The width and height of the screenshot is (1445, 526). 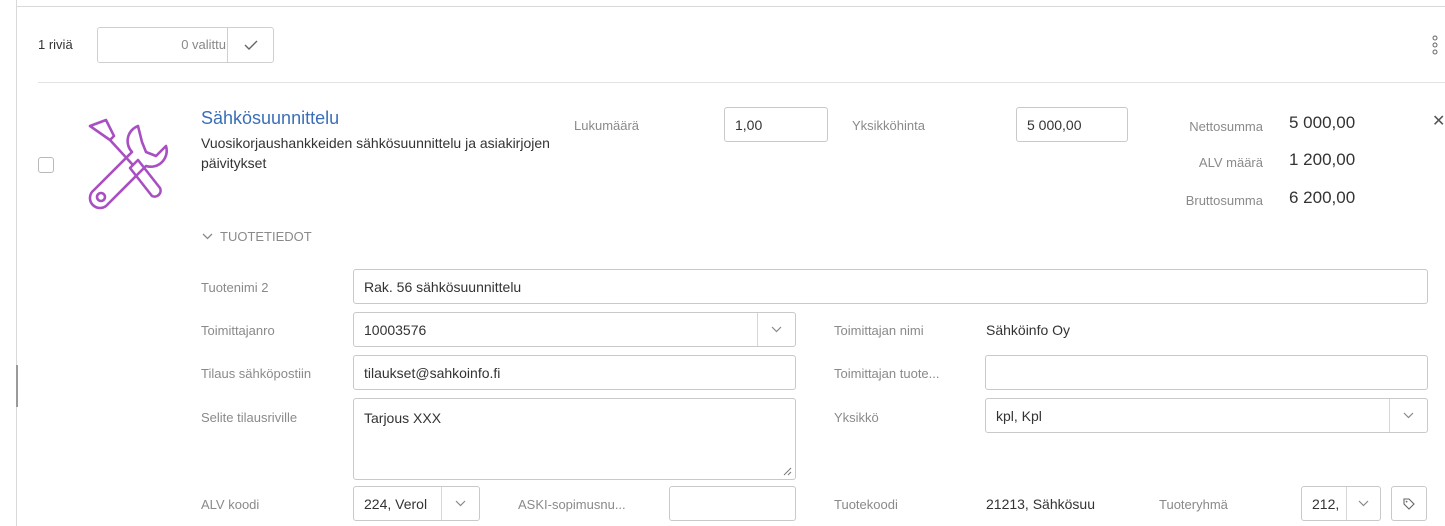 I want to click on check-icon, so click(x=250, y=45).